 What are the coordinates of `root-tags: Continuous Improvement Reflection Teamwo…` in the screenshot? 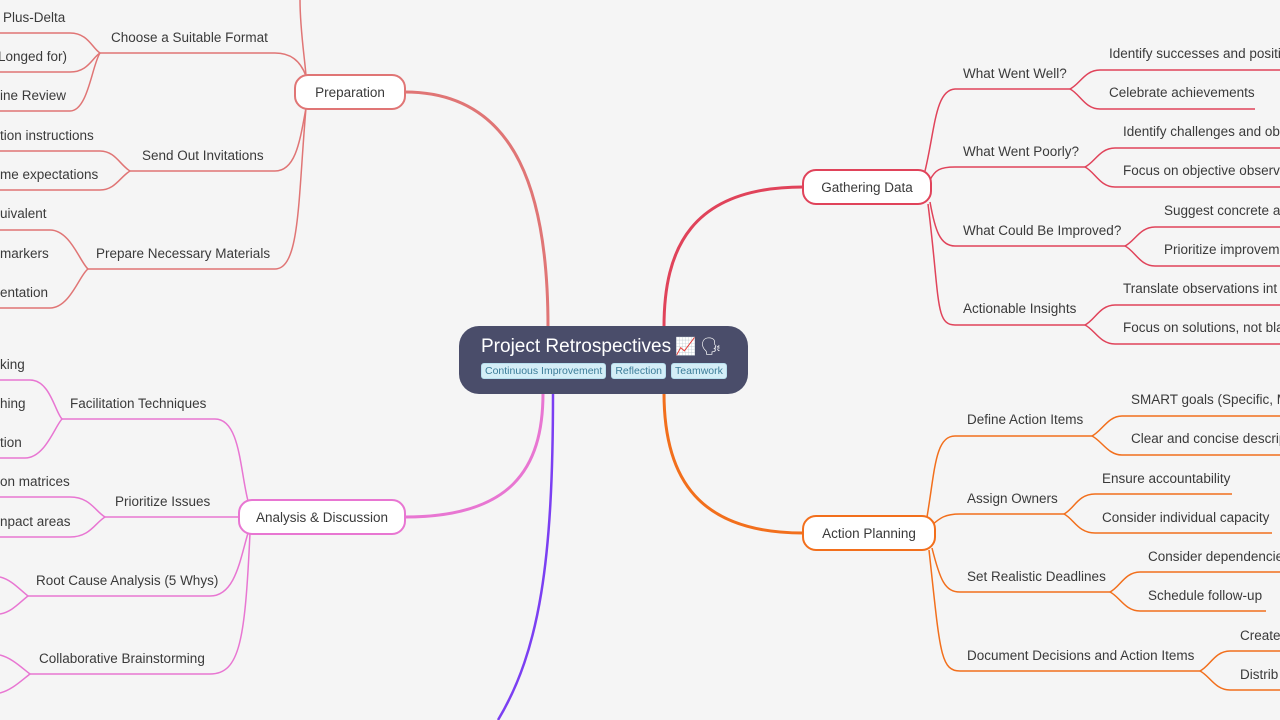 It's located at (614, 371).